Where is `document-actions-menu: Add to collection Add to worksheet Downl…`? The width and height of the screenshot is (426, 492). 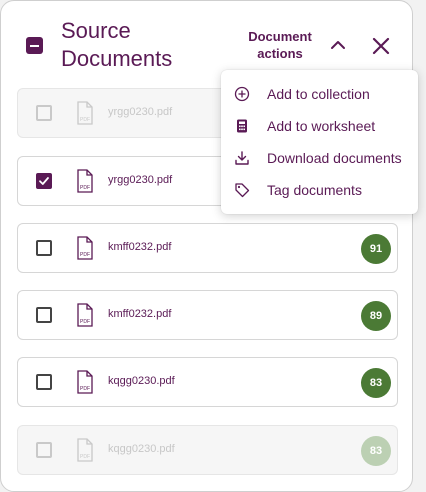 document-actions-menu: Add to collection Add to worksheet Downl… is located at coordinates (319, 142).